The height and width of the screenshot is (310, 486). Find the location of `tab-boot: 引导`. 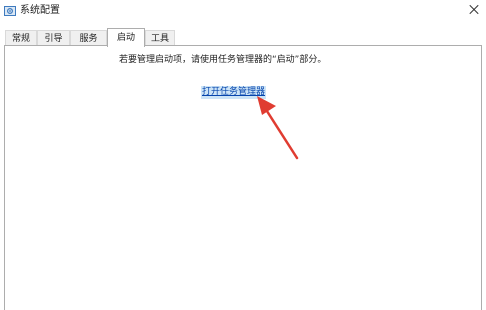

tab-boot: 引导 is located at coordinates (53, 38).